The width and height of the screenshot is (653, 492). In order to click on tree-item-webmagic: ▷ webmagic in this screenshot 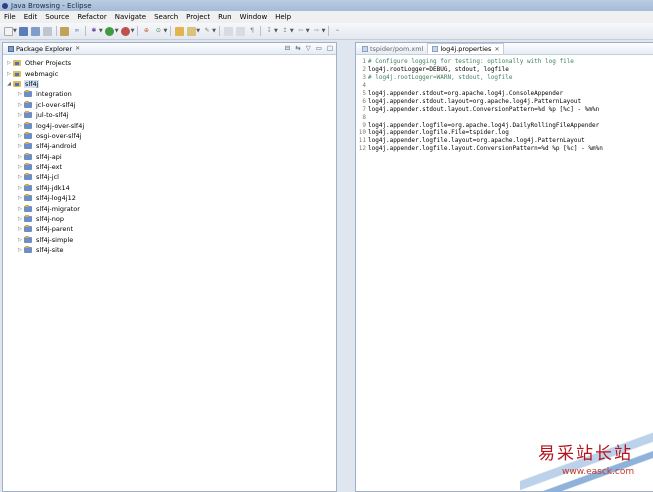, I will do `click(170, 73)`.